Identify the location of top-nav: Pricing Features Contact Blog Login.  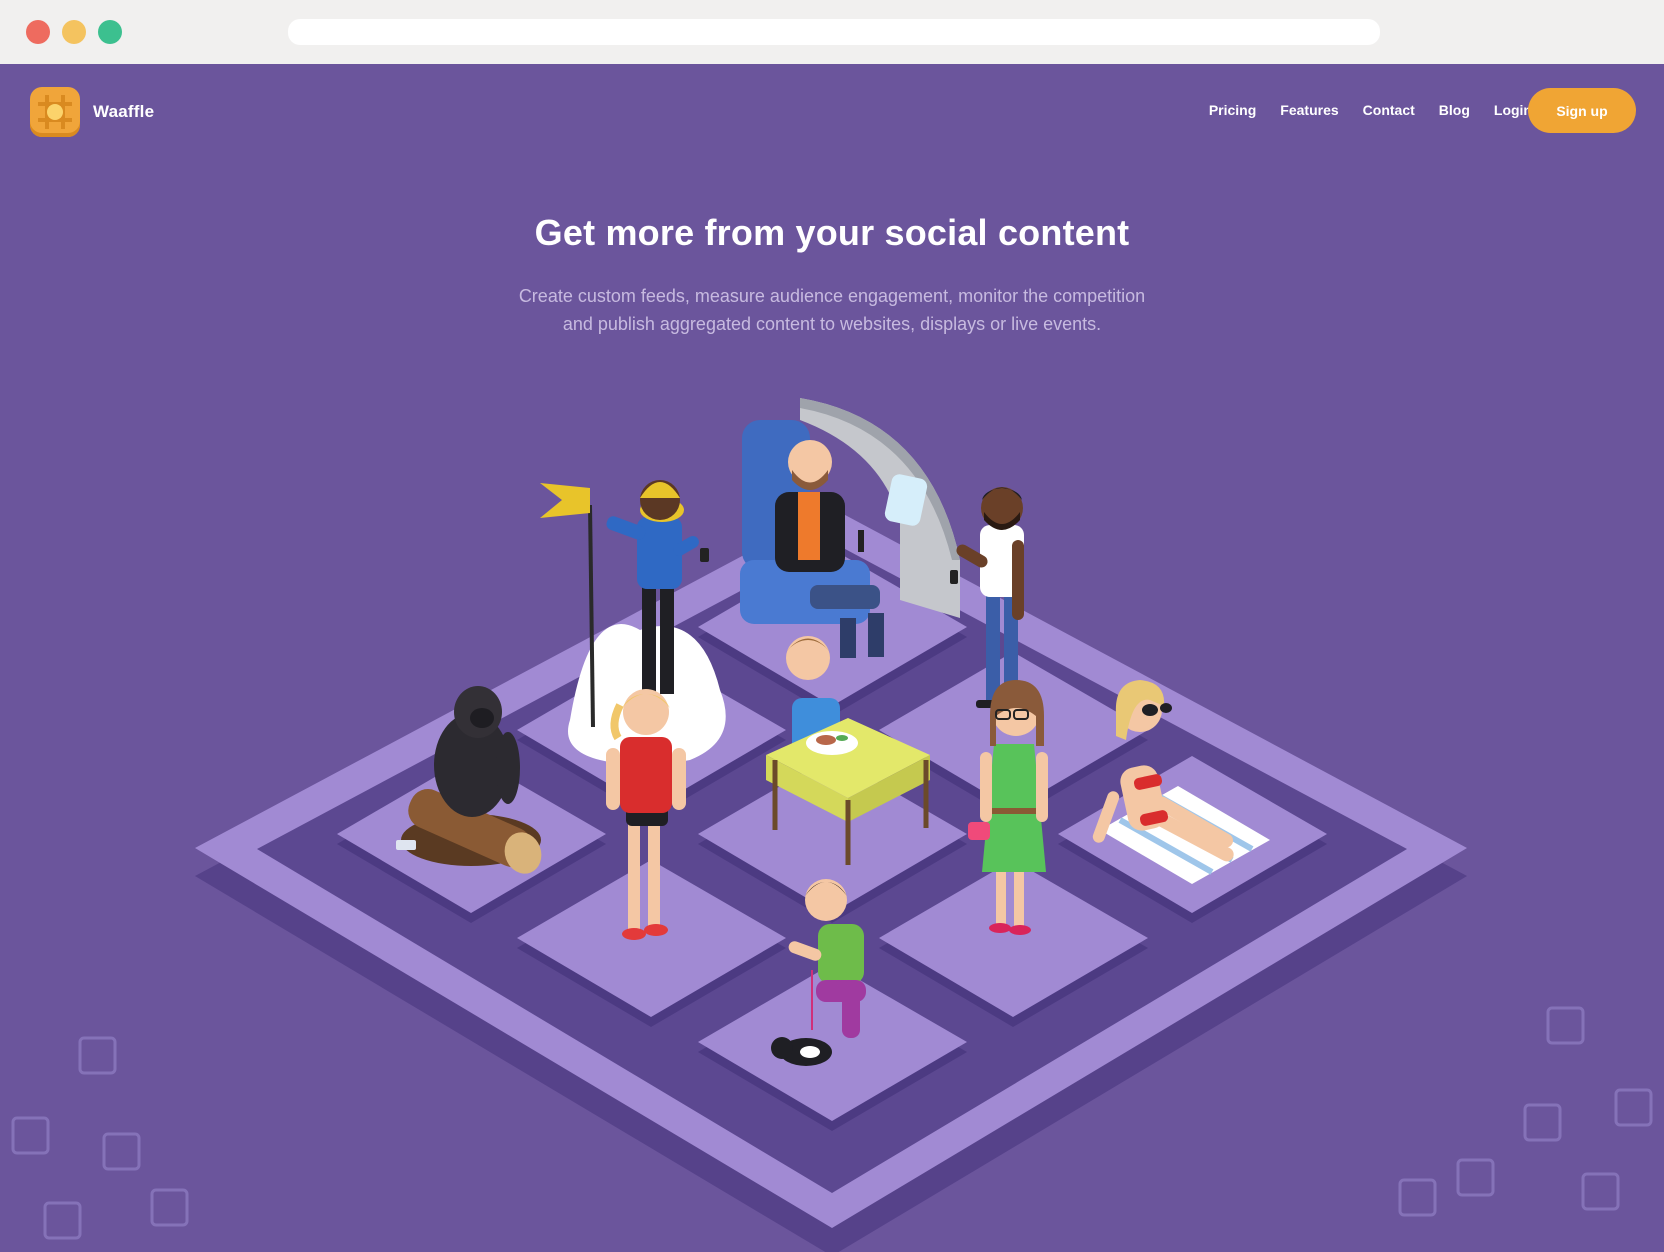
(1358, 110).